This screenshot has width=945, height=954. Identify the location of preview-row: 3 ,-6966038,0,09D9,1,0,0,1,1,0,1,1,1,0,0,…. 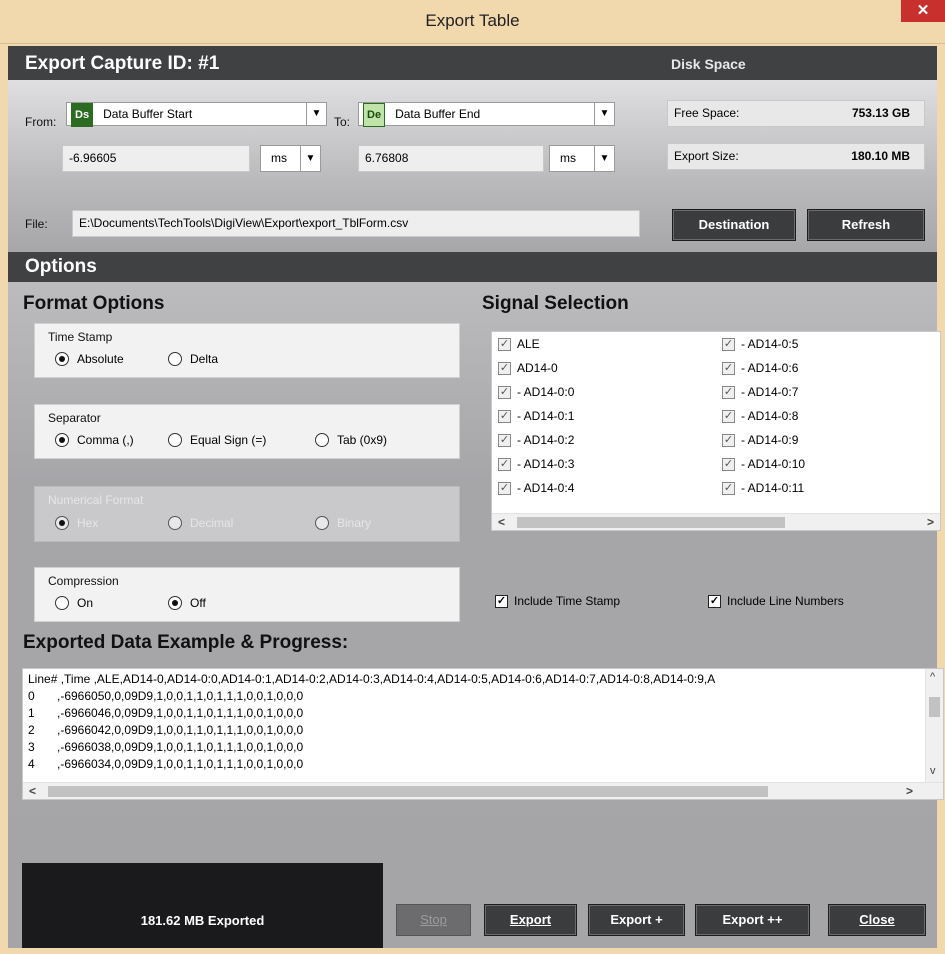
(165, 747).